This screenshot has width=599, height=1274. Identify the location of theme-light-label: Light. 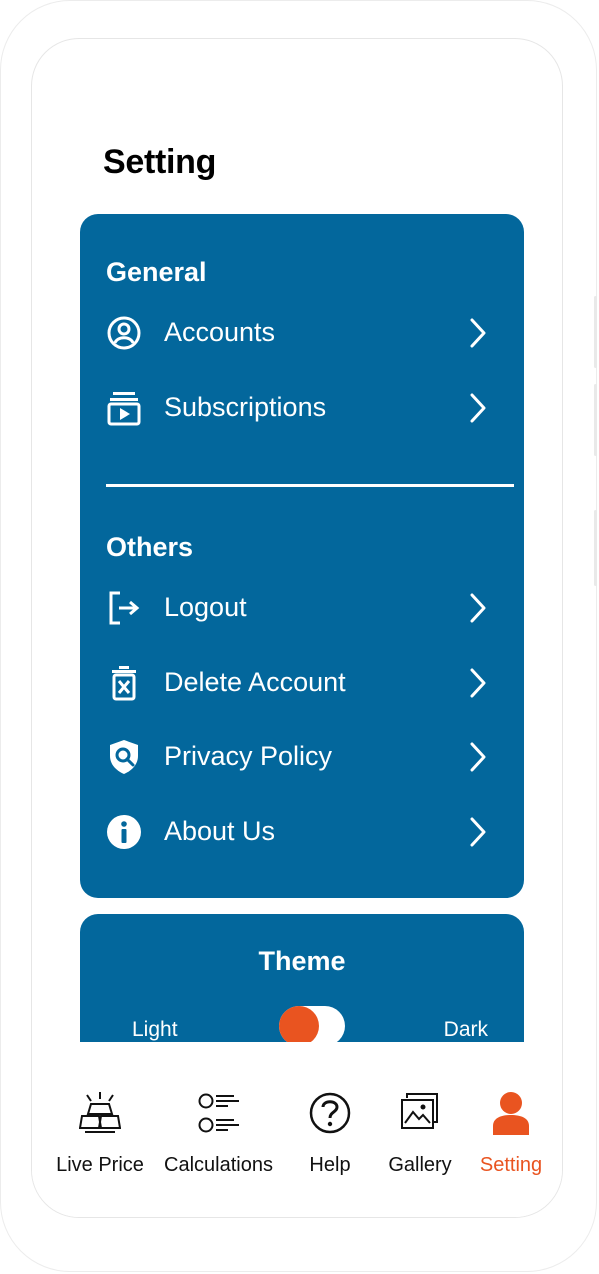
(155, 1029).